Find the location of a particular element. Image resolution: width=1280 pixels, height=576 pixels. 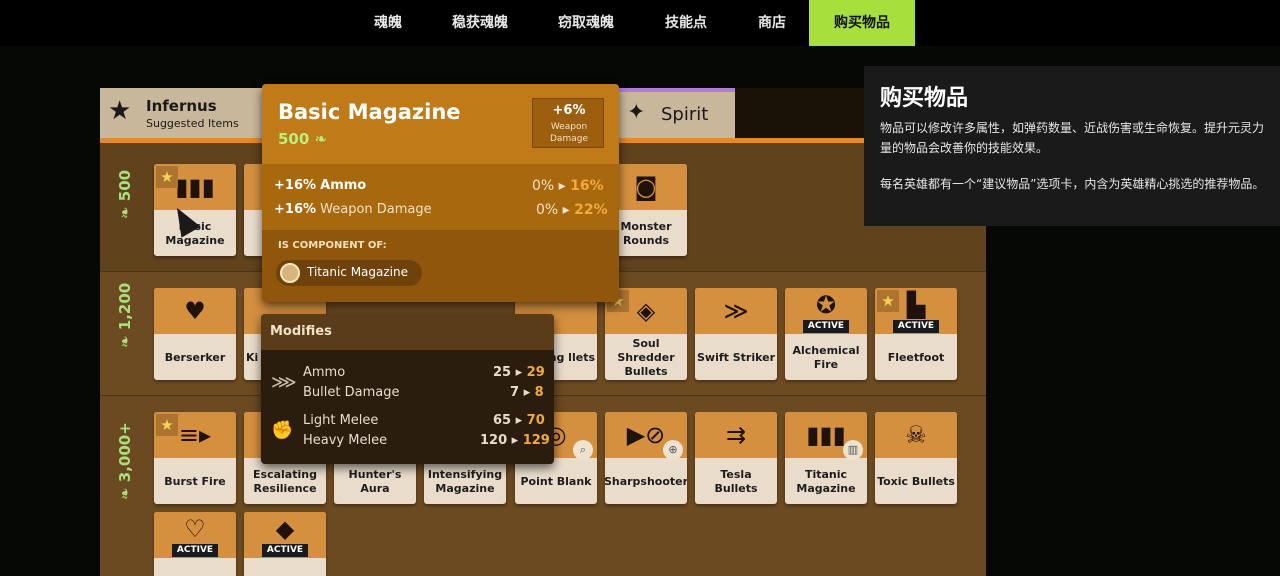

tooltip-stat-ammo-value: 0% ▸ 16% is located at coordinates (568, 186).